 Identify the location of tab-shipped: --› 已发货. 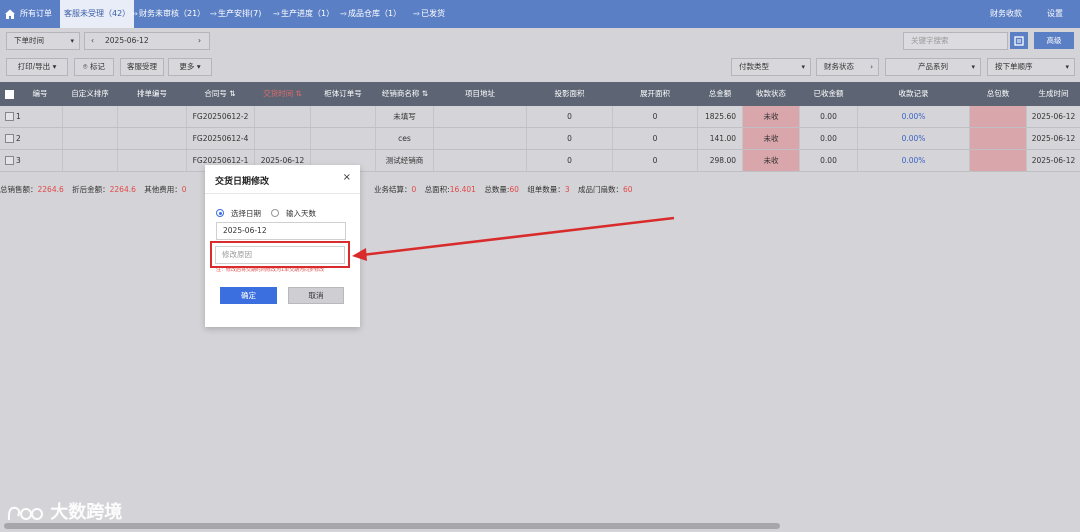
(429, 14).